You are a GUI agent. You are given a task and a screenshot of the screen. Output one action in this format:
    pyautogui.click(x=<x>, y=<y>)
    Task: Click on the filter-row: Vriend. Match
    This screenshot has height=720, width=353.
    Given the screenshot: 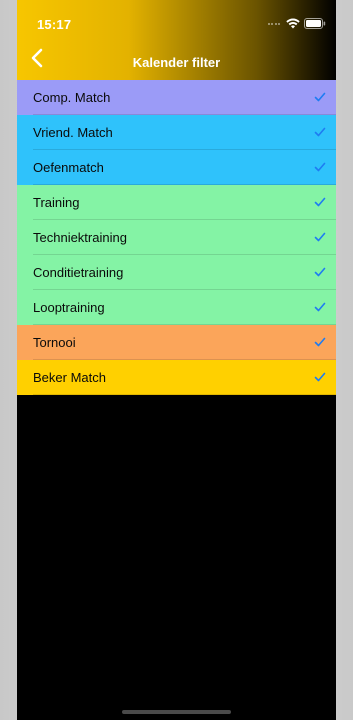 What is the action you would take?
    pyautogui.click(x=176, y=132)
    